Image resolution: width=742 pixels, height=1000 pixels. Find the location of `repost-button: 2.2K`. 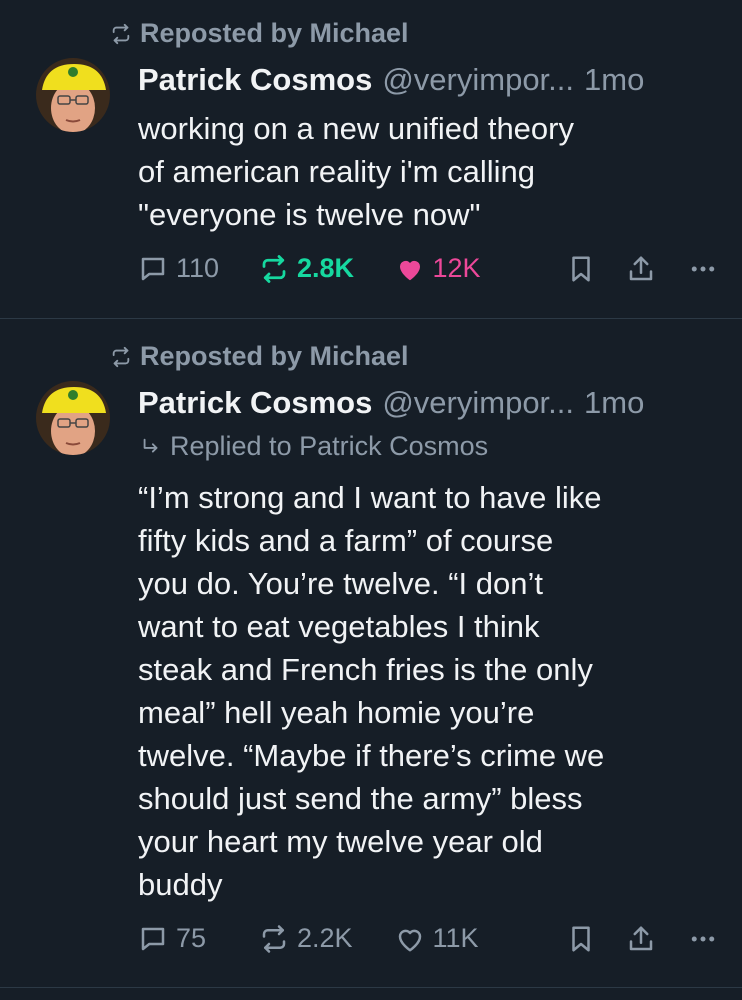

repost-button: 2.2K is located at coordinates (327, 938).